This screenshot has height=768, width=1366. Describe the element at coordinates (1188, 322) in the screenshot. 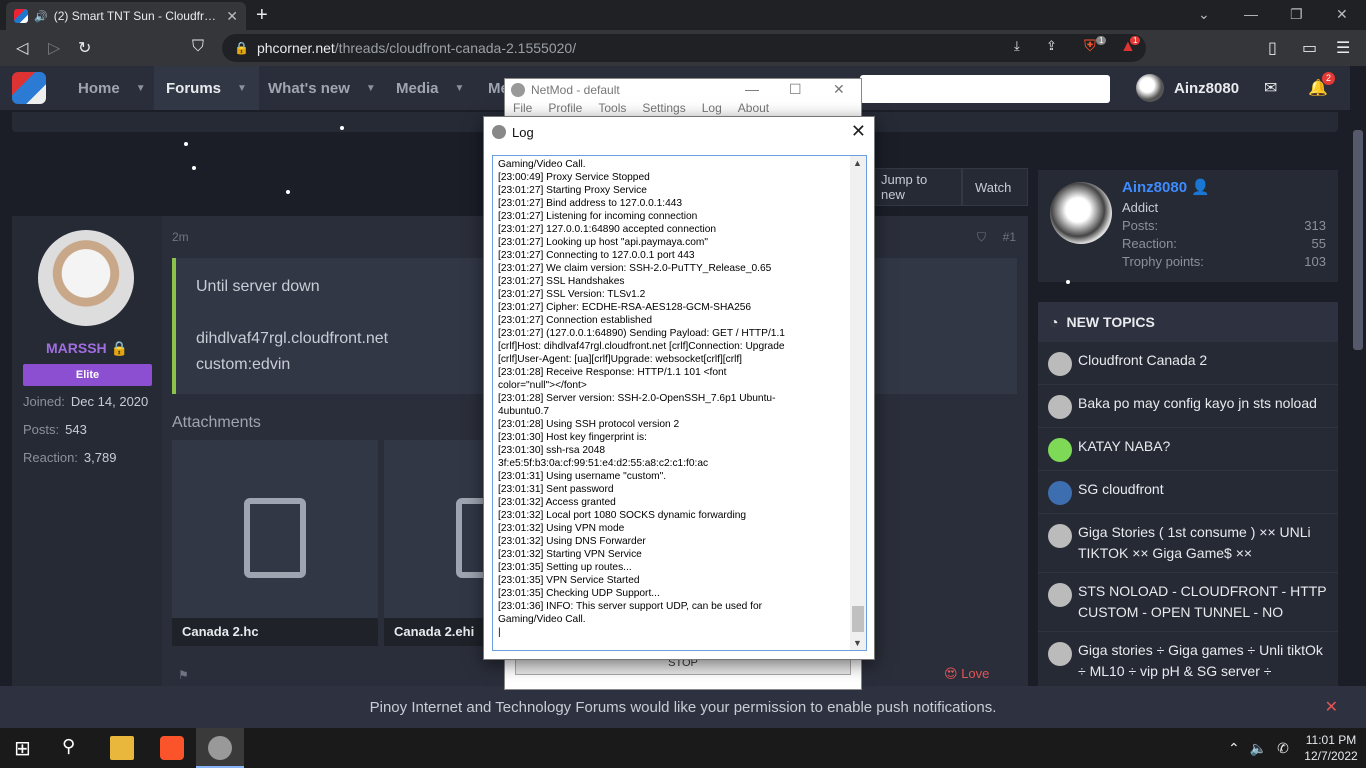

I see `new-topics-header: ◔ NEW TOPICS` at that location.